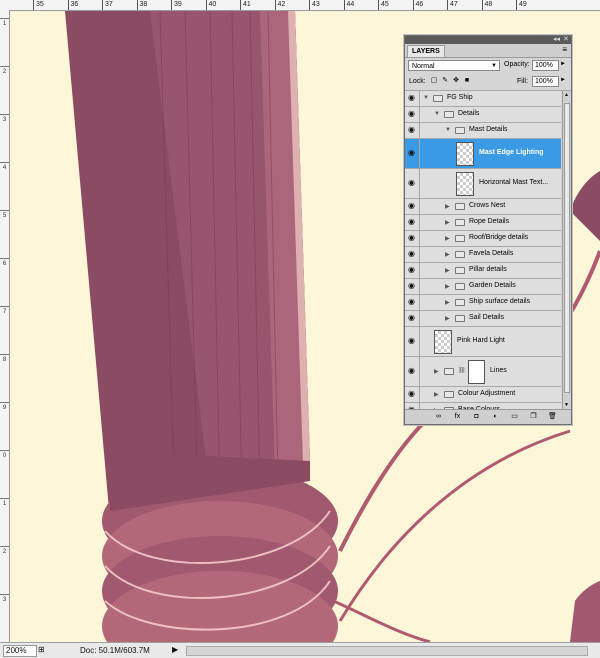 This screenshot has height=658, width=600. What do you see at coordinates (514, 417) in the screenshot?
I see `group-icon: ▭` at bounding box center [514, 417].